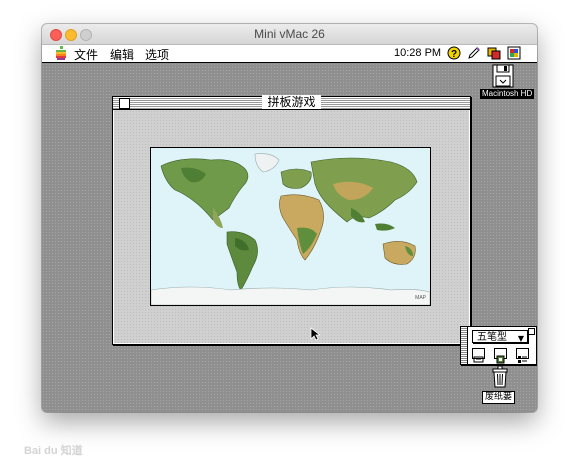 The image size is (580, 474). I want to click on trash-icon, so click(500, 377).